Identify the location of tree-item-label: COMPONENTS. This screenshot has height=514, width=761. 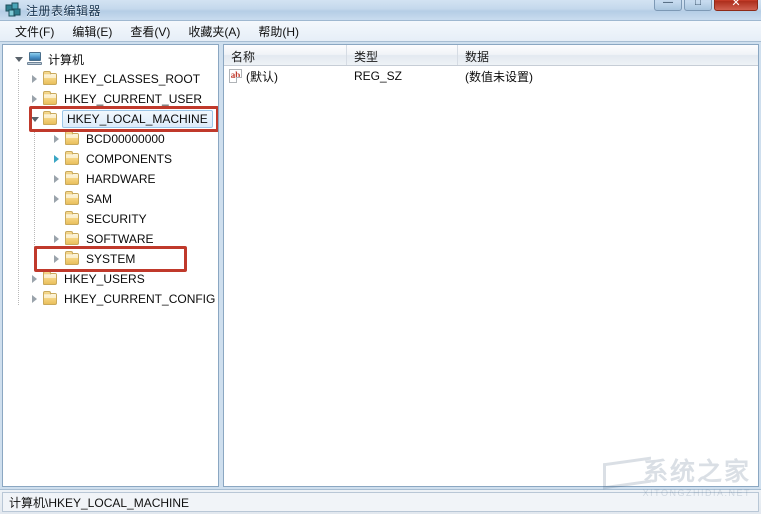
(129, 159).